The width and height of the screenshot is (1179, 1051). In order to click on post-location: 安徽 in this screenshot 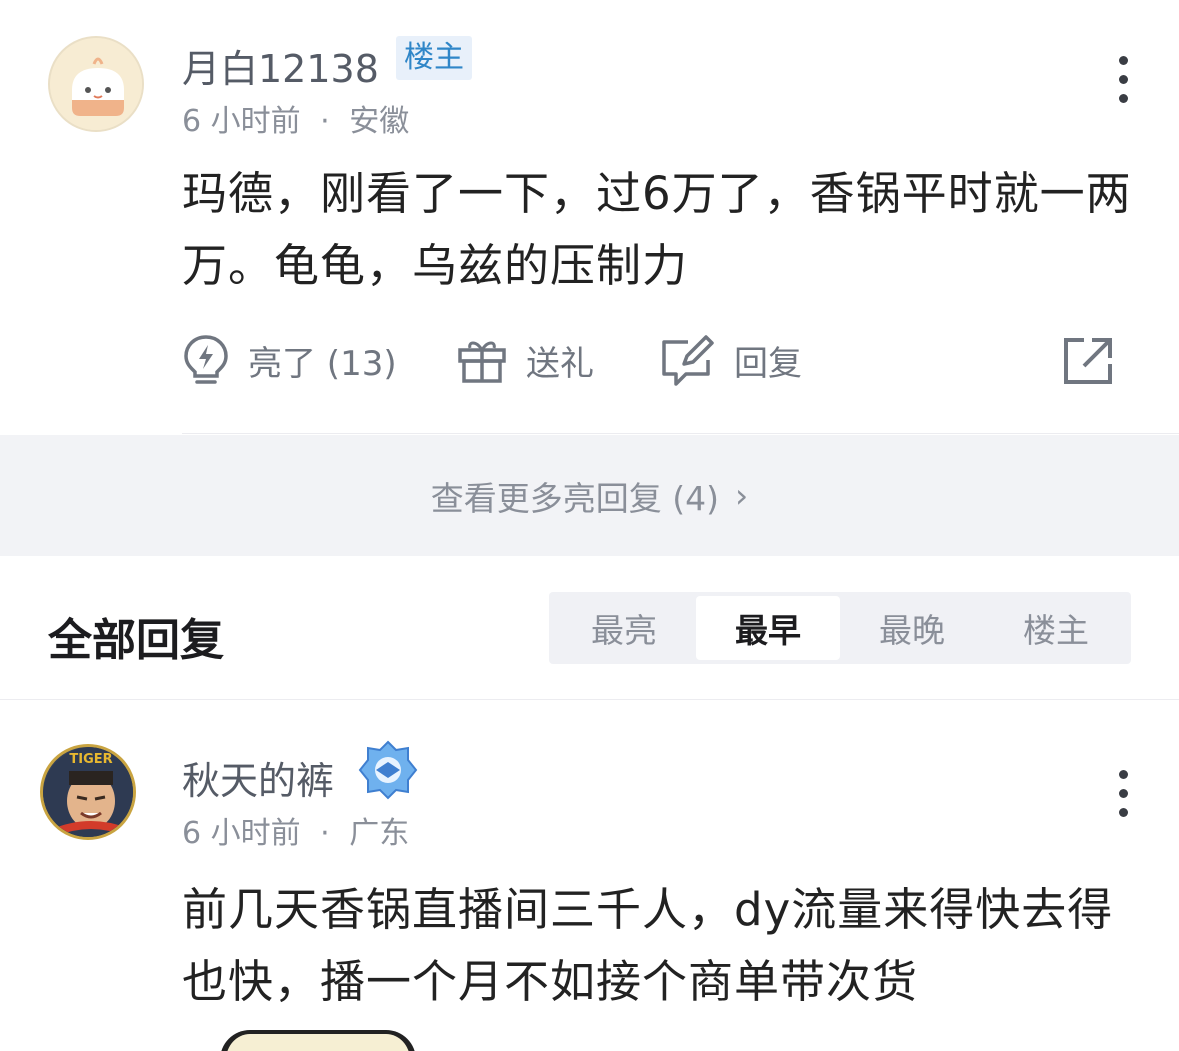, I will do `click(379, 121)`.